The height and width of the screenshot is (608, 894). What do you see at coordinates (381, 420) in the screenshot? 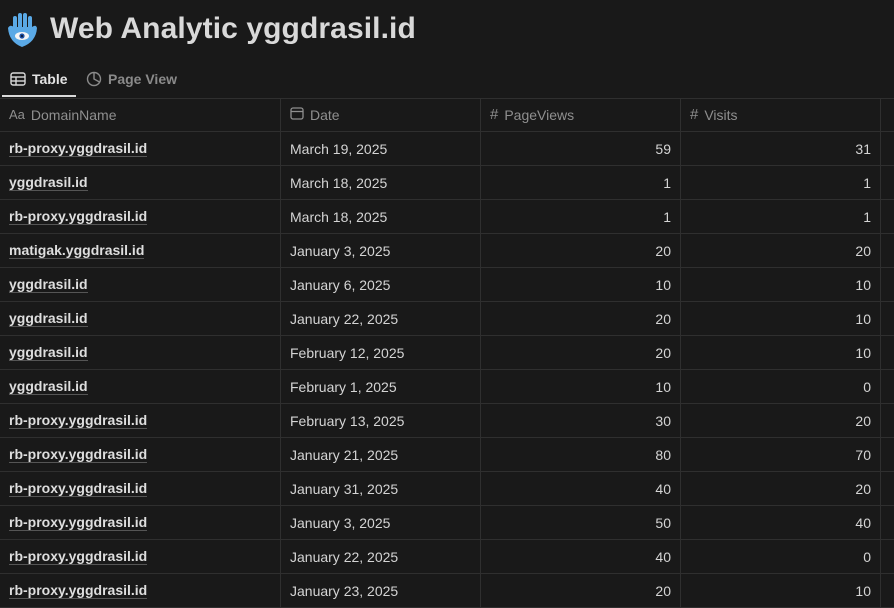
I see `cell-date: February 13, 2025` at bounding box center [381, 420].